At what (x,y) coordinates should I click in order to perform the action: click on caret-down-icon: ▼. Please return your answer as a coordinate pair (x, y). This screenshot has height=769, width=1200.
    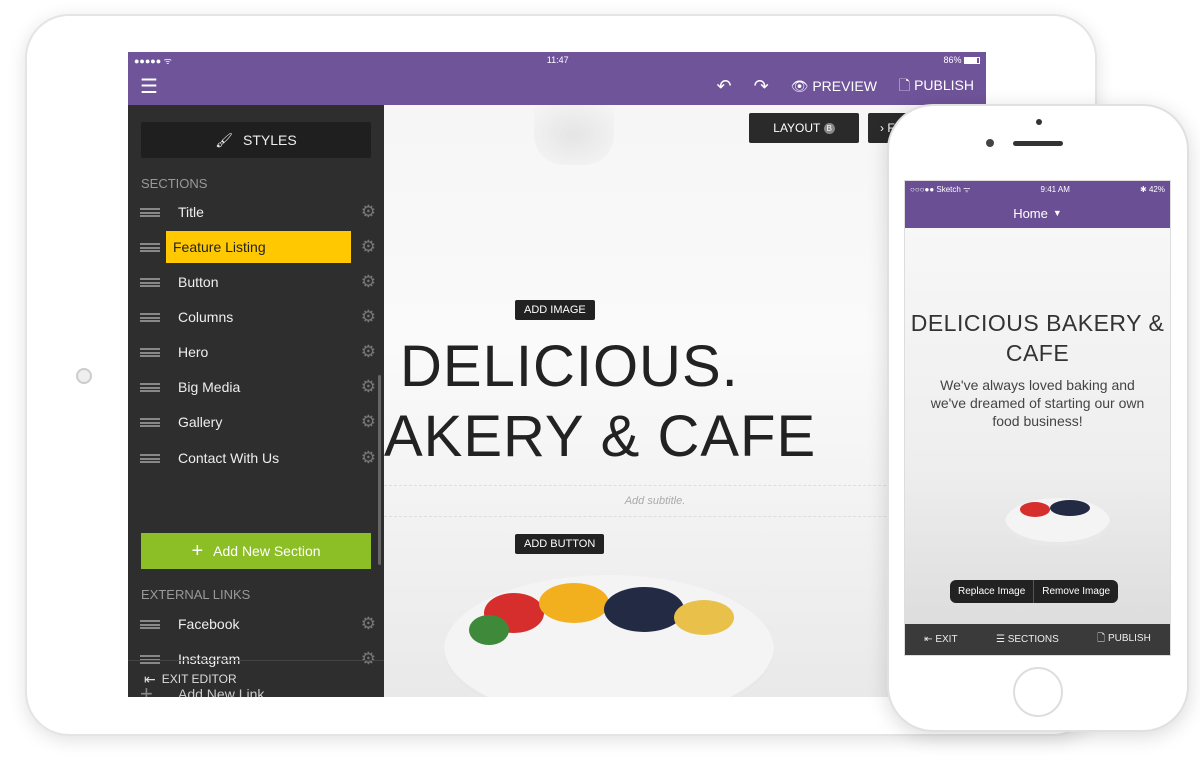
    Looking at the image, I should click on (1057, 213).